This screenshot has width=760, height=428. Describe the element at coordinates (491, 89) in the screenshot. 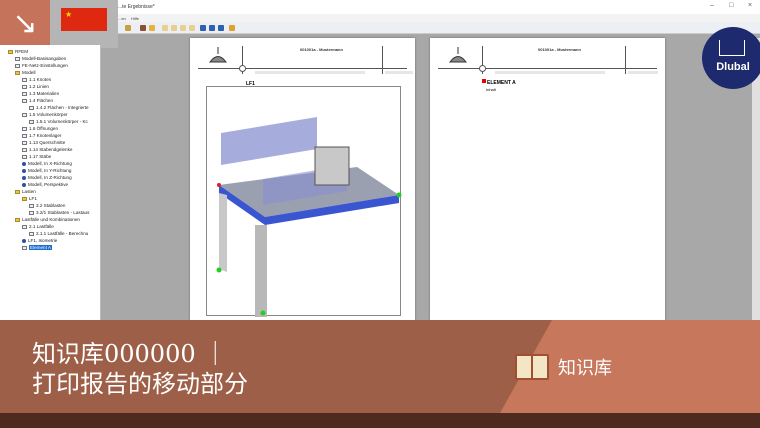

I see `section-sub: Inhalt` at that location.